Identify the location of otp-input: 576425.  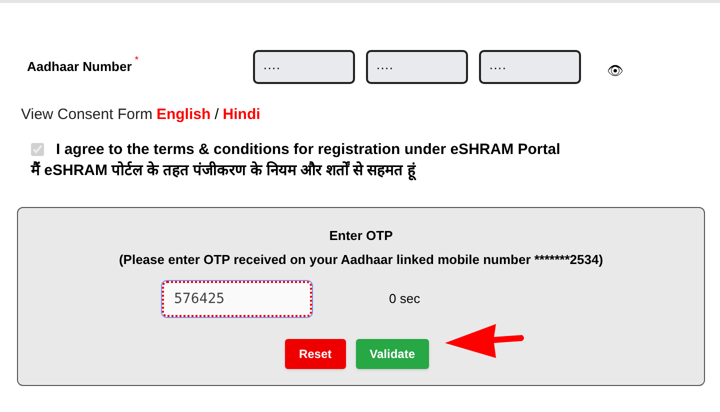
(237, 299).